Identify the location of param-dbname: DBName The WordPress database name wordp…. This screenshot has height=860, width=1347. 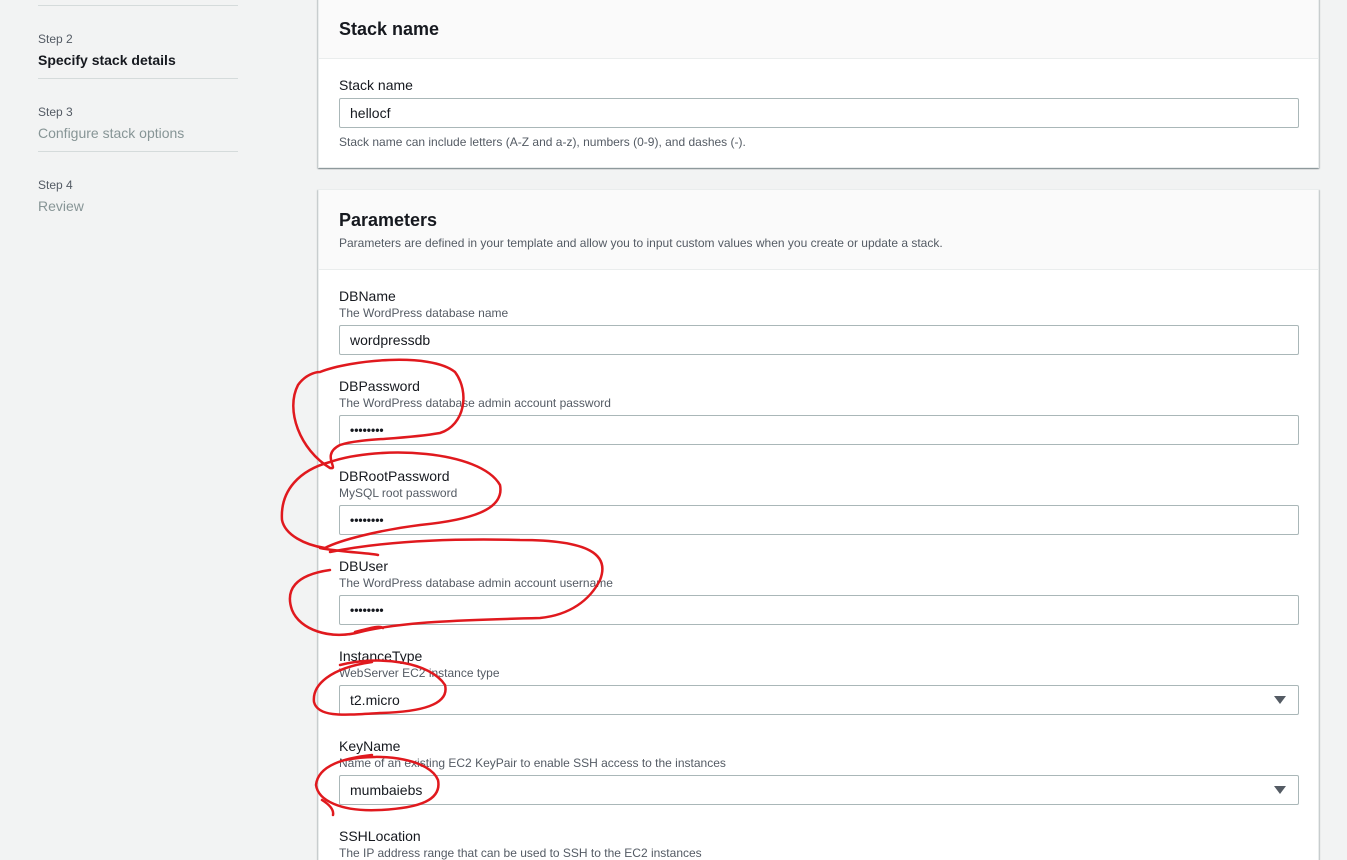
(819, 321).